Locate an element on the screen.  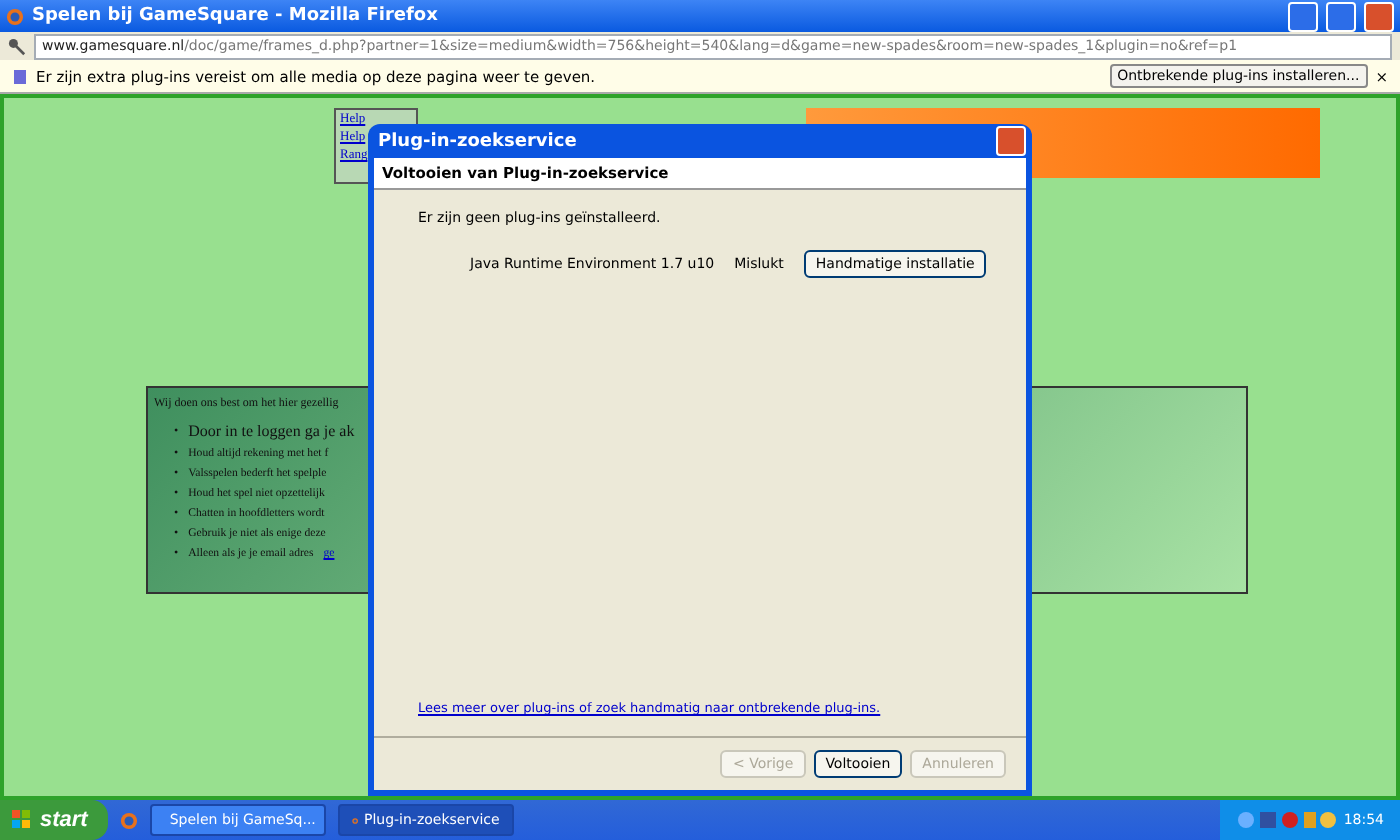
minimize-button is located at coordinates (1303, 16).